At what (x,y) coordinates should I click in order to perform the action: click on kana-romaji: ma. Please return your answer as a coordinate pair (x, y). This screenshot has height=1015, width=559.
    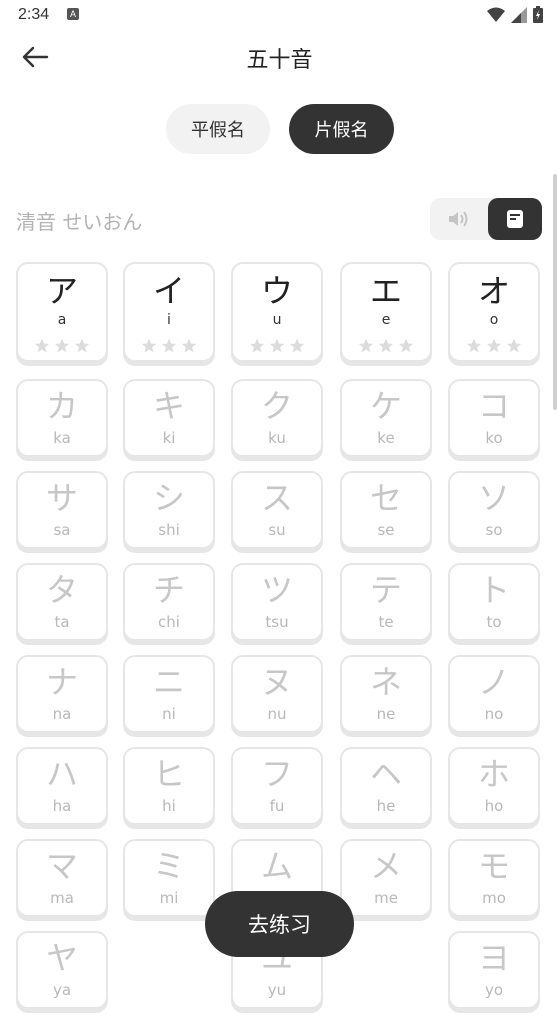
    Looking at the image, I should click on (62, 898).